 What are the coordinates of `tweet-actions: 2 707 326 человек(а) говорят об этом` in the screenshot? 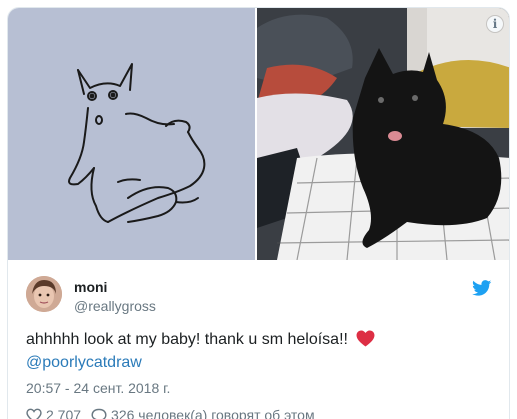 It's located at (175, 411).